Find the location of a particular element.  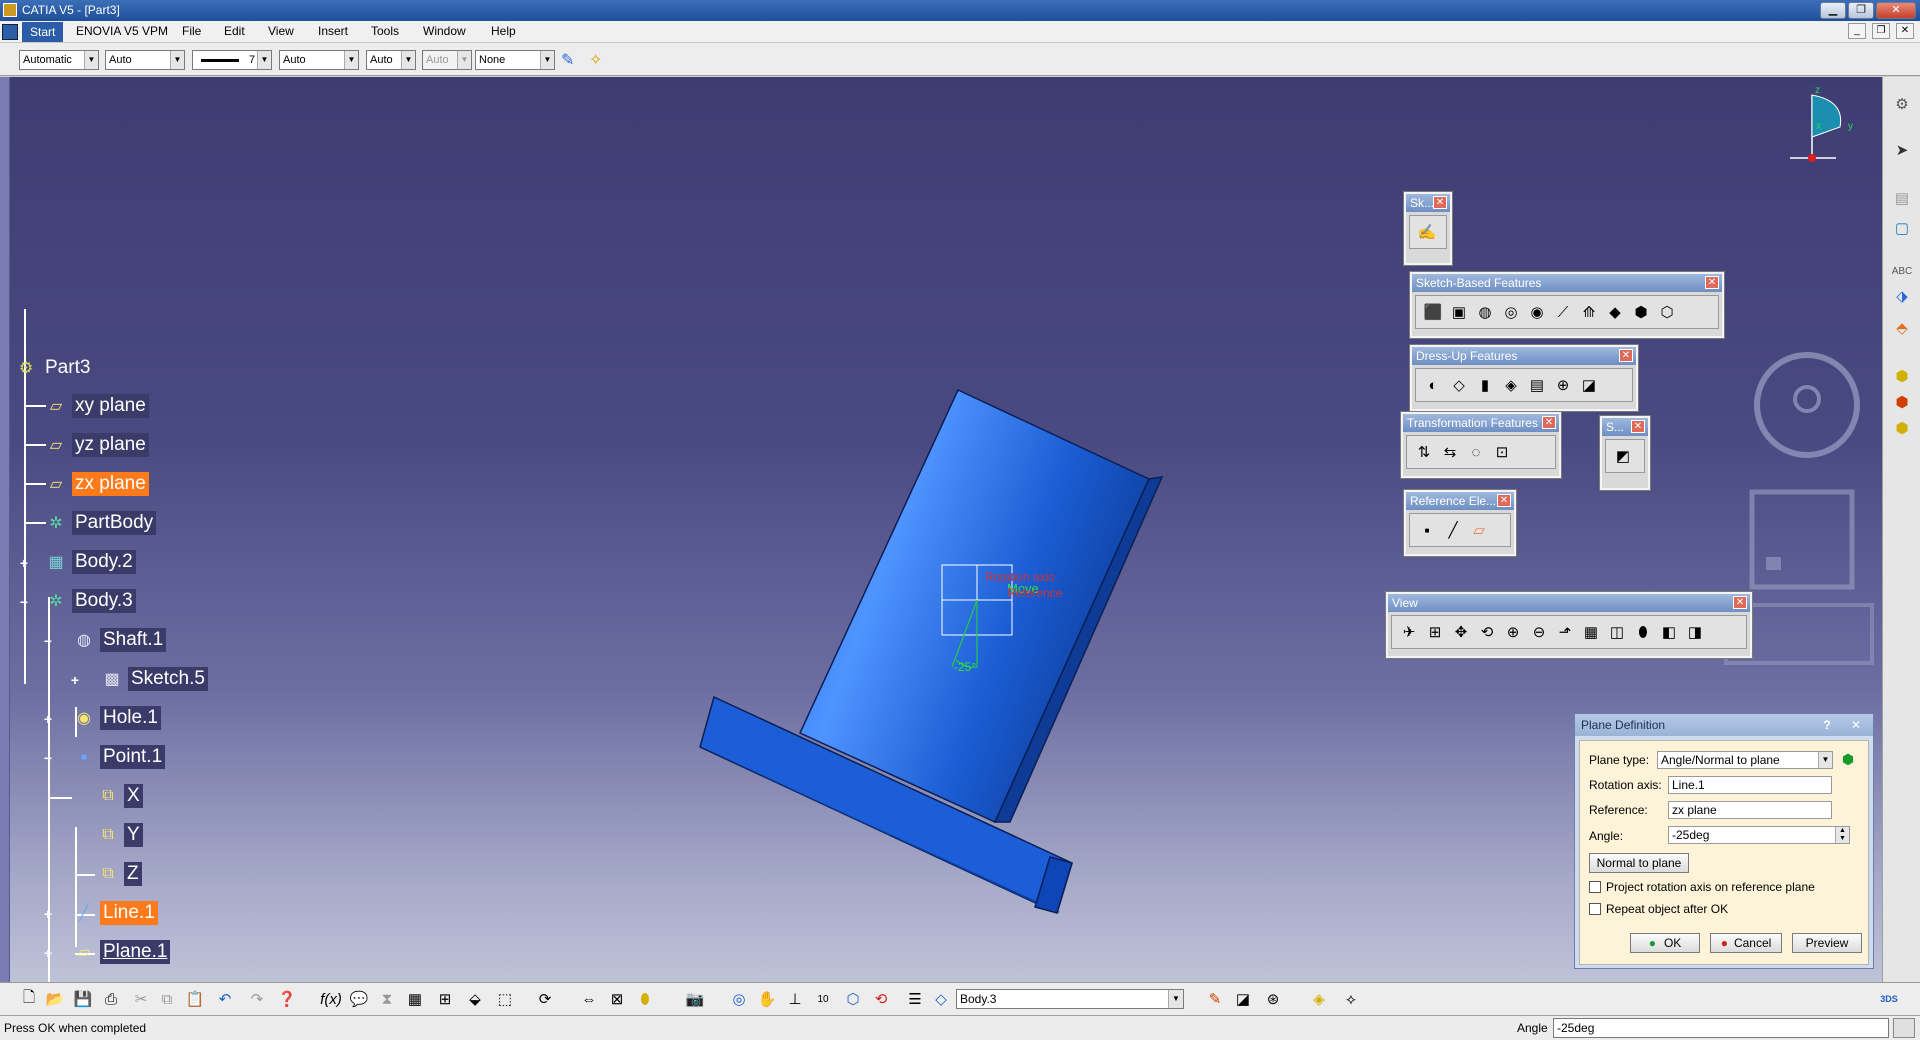

hole-icon: ◉ is located at coordinates (1537, 312).